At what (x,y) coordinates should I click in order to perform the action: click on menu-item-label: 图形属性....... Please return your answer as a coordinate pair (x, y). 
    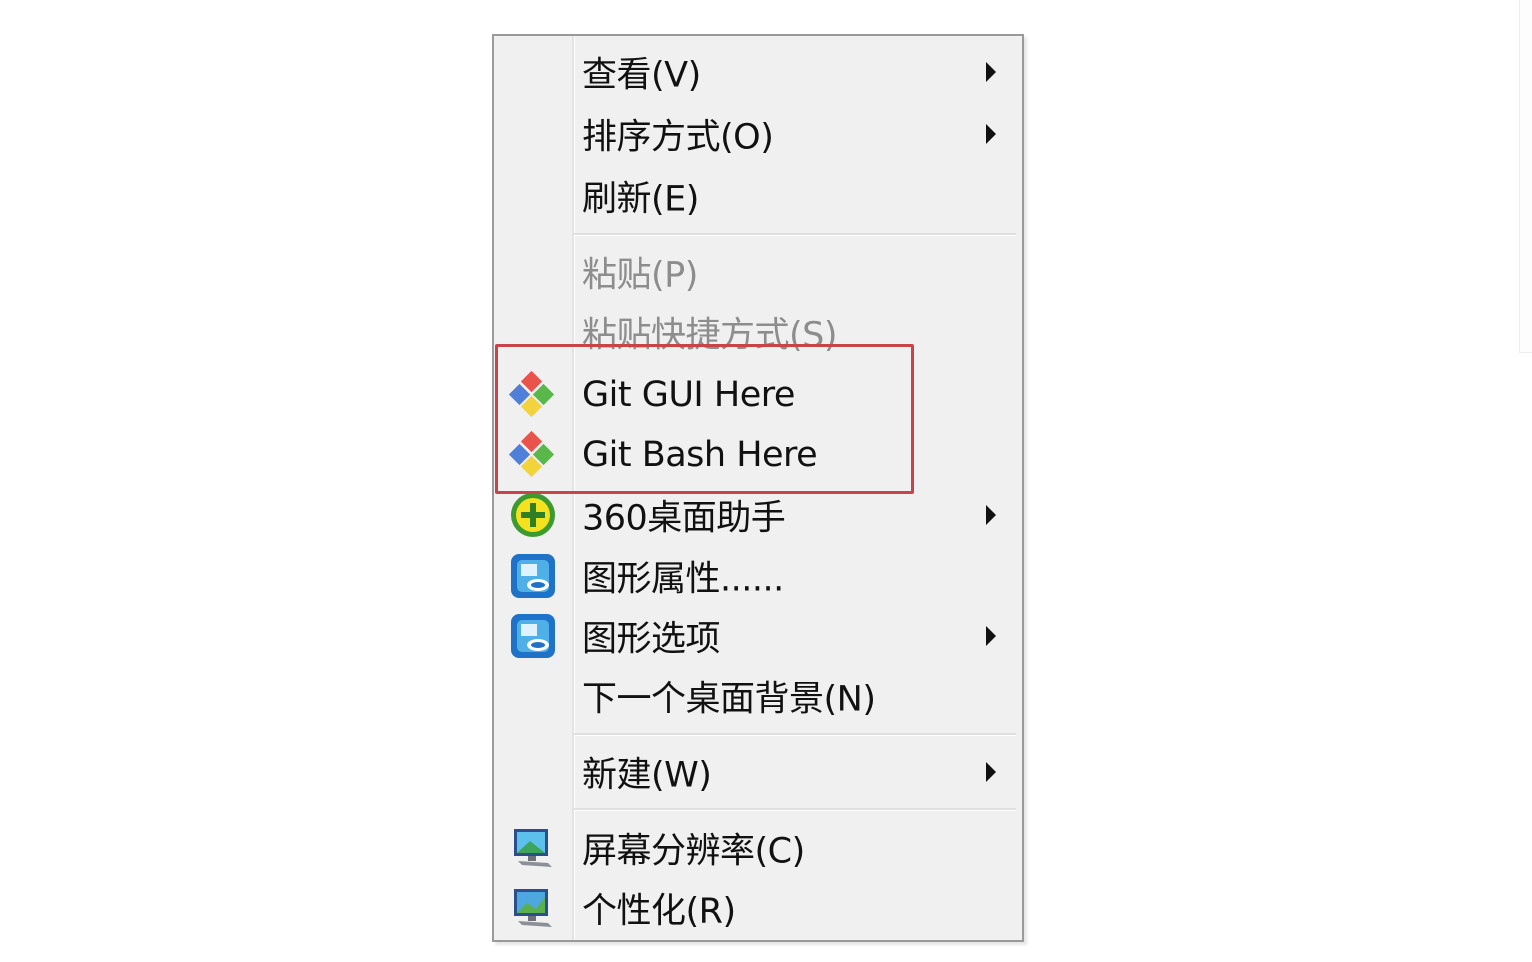
    Looking at the image, I should click on (683, 579).